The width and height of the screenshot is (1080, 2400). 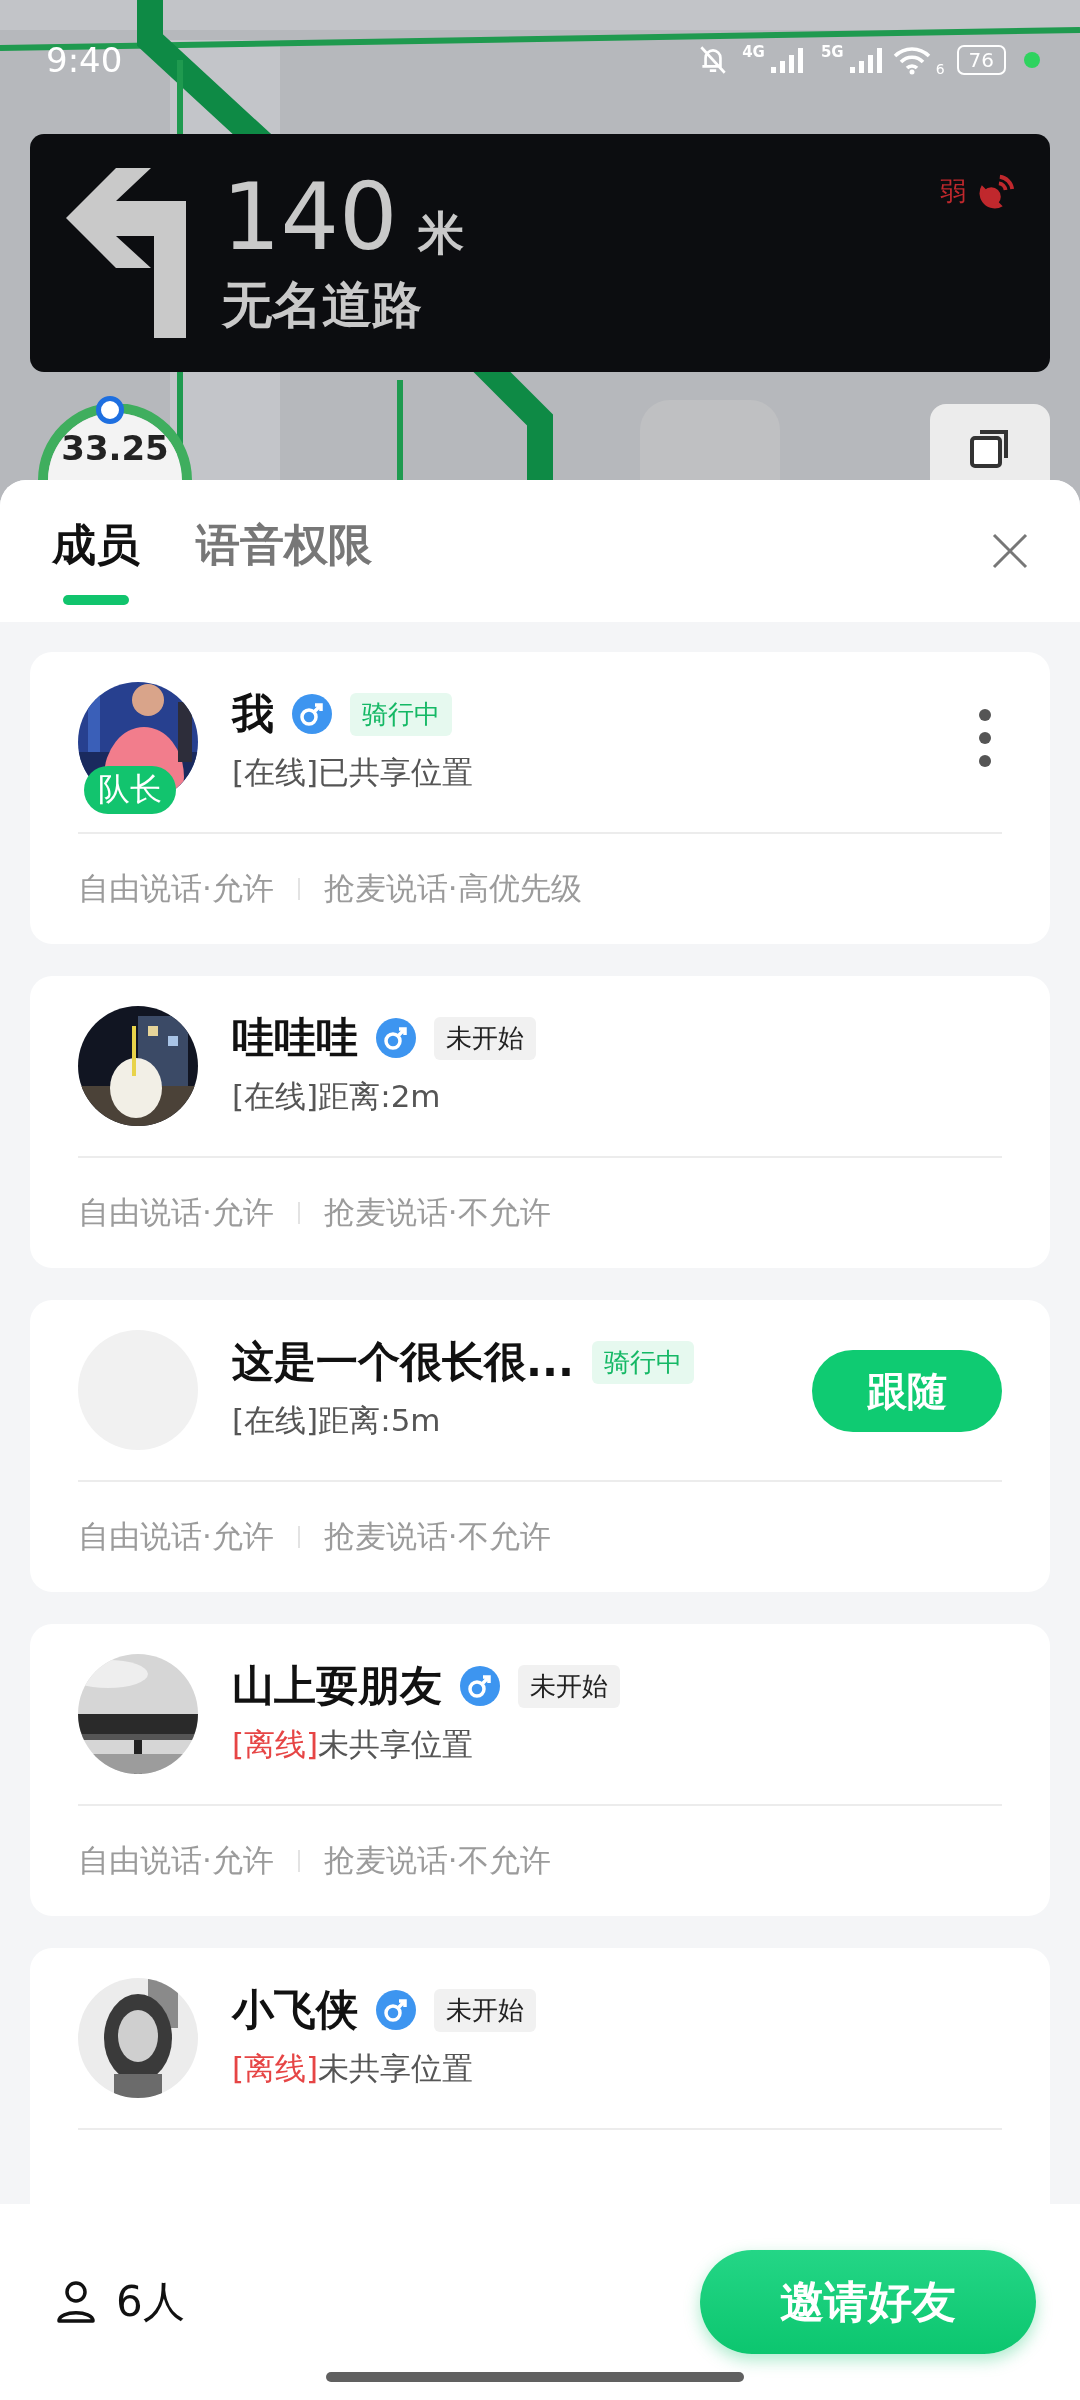 I want to click on road-name: 无名道路, so click(x=322, y=305).